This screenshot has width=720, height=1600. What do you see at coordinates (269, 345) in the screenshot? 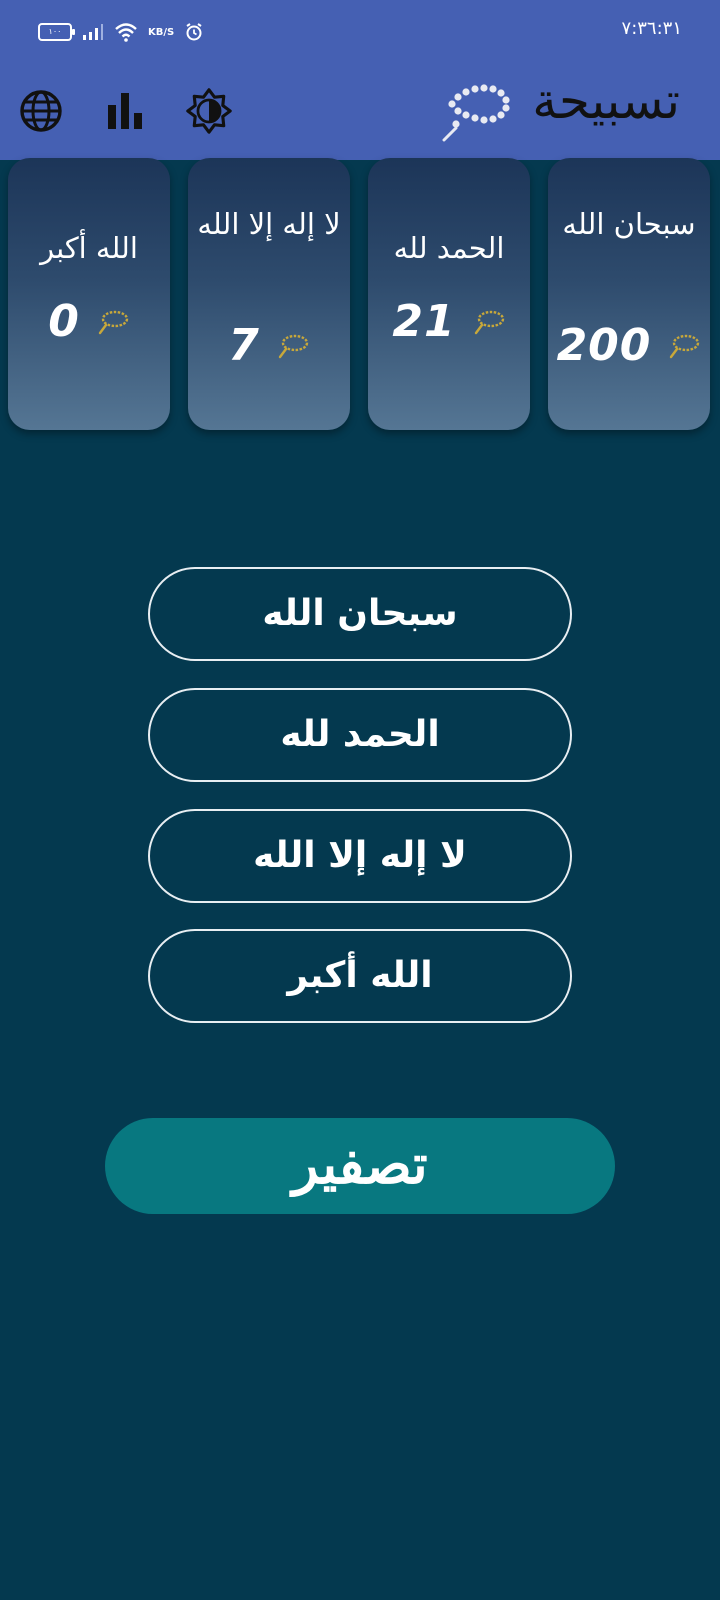
I see `counter-card-count-row: 7` at bounding box center [269, 345].